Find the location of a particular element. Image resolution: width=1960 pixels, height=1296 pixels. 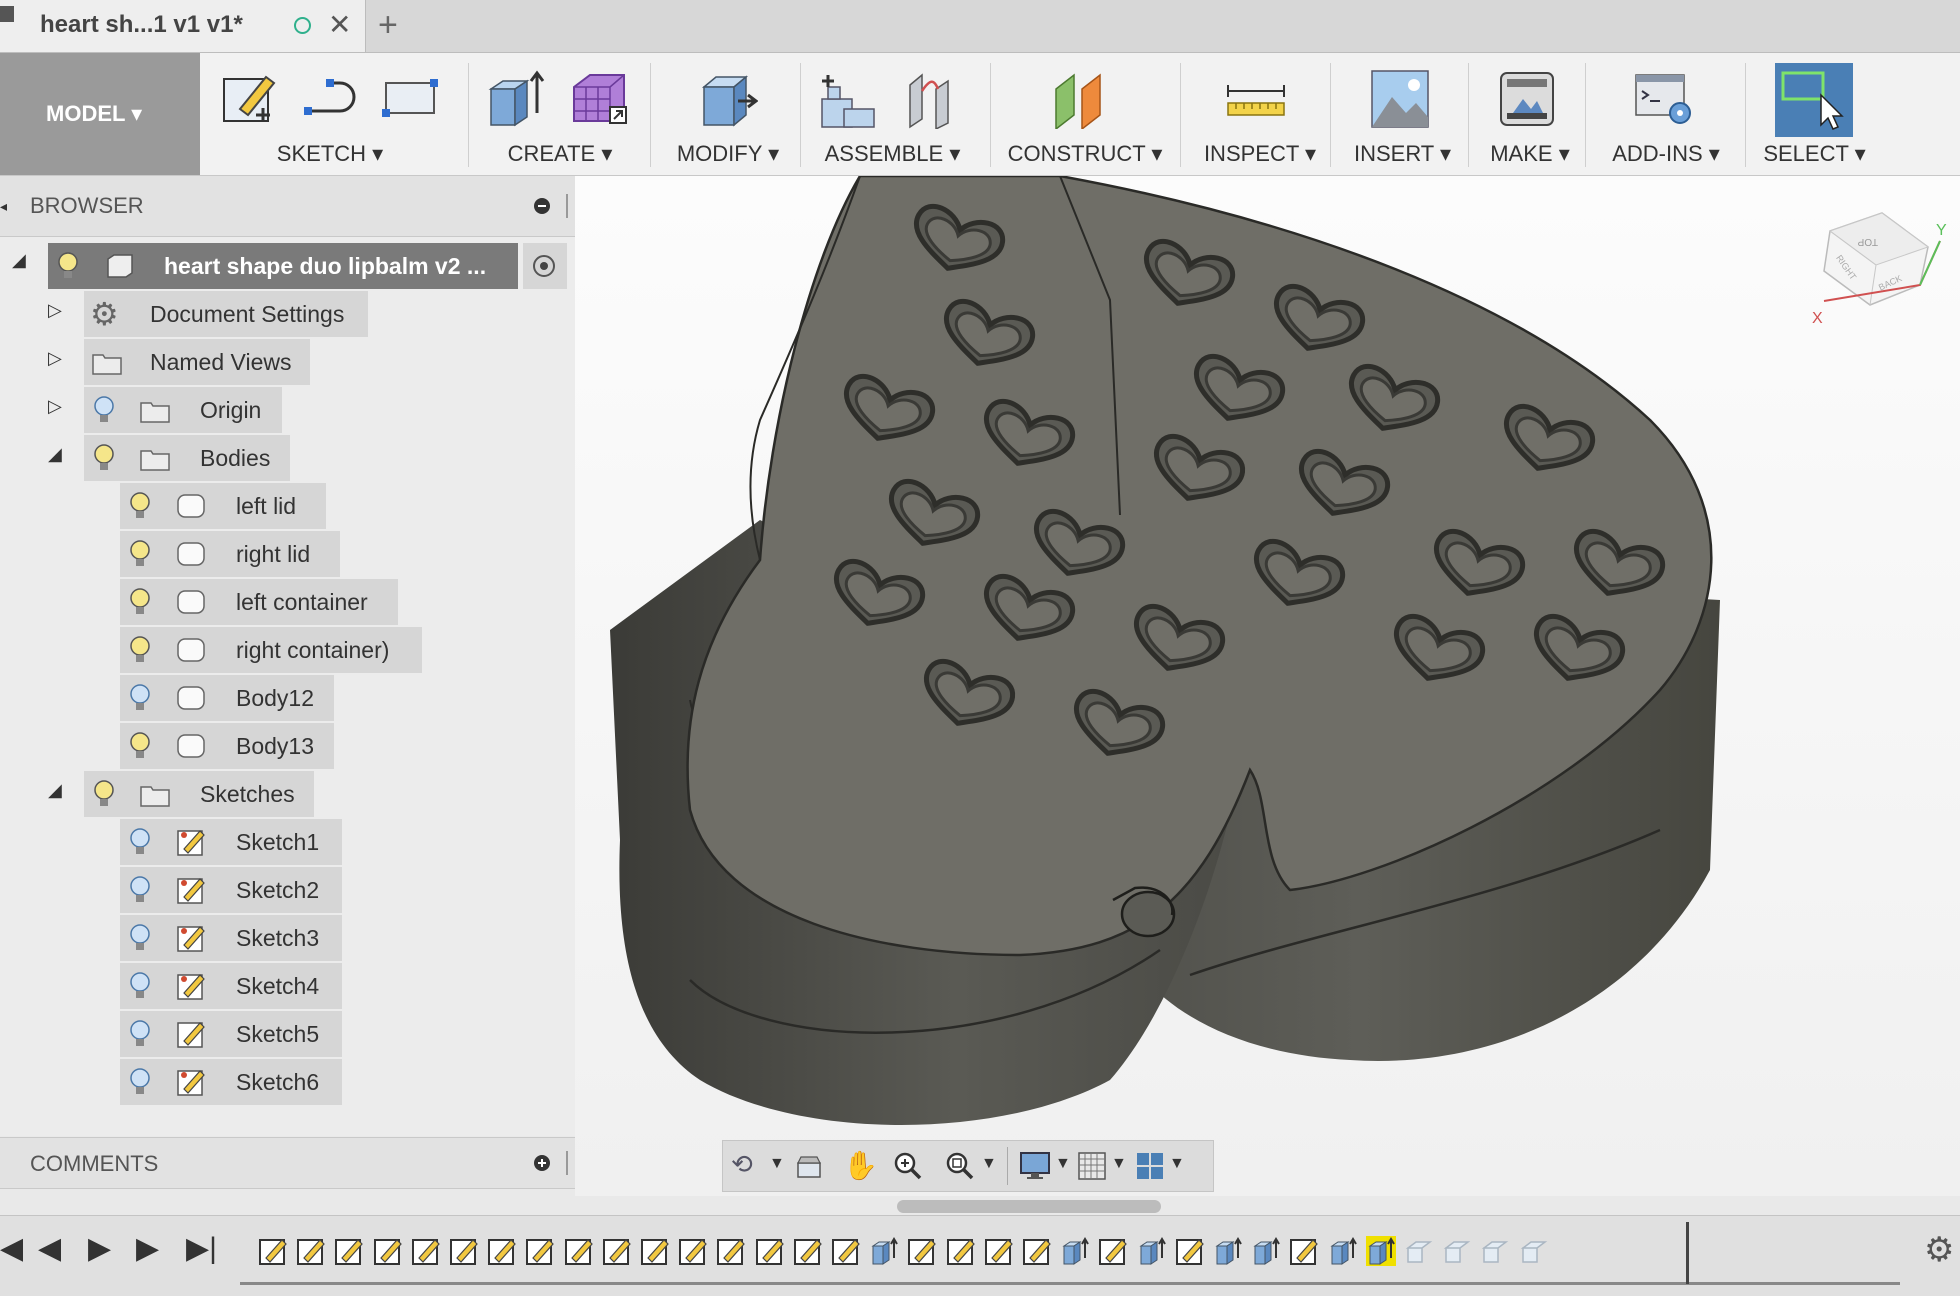

zoom-icon is located at coordinates (908, 1166).